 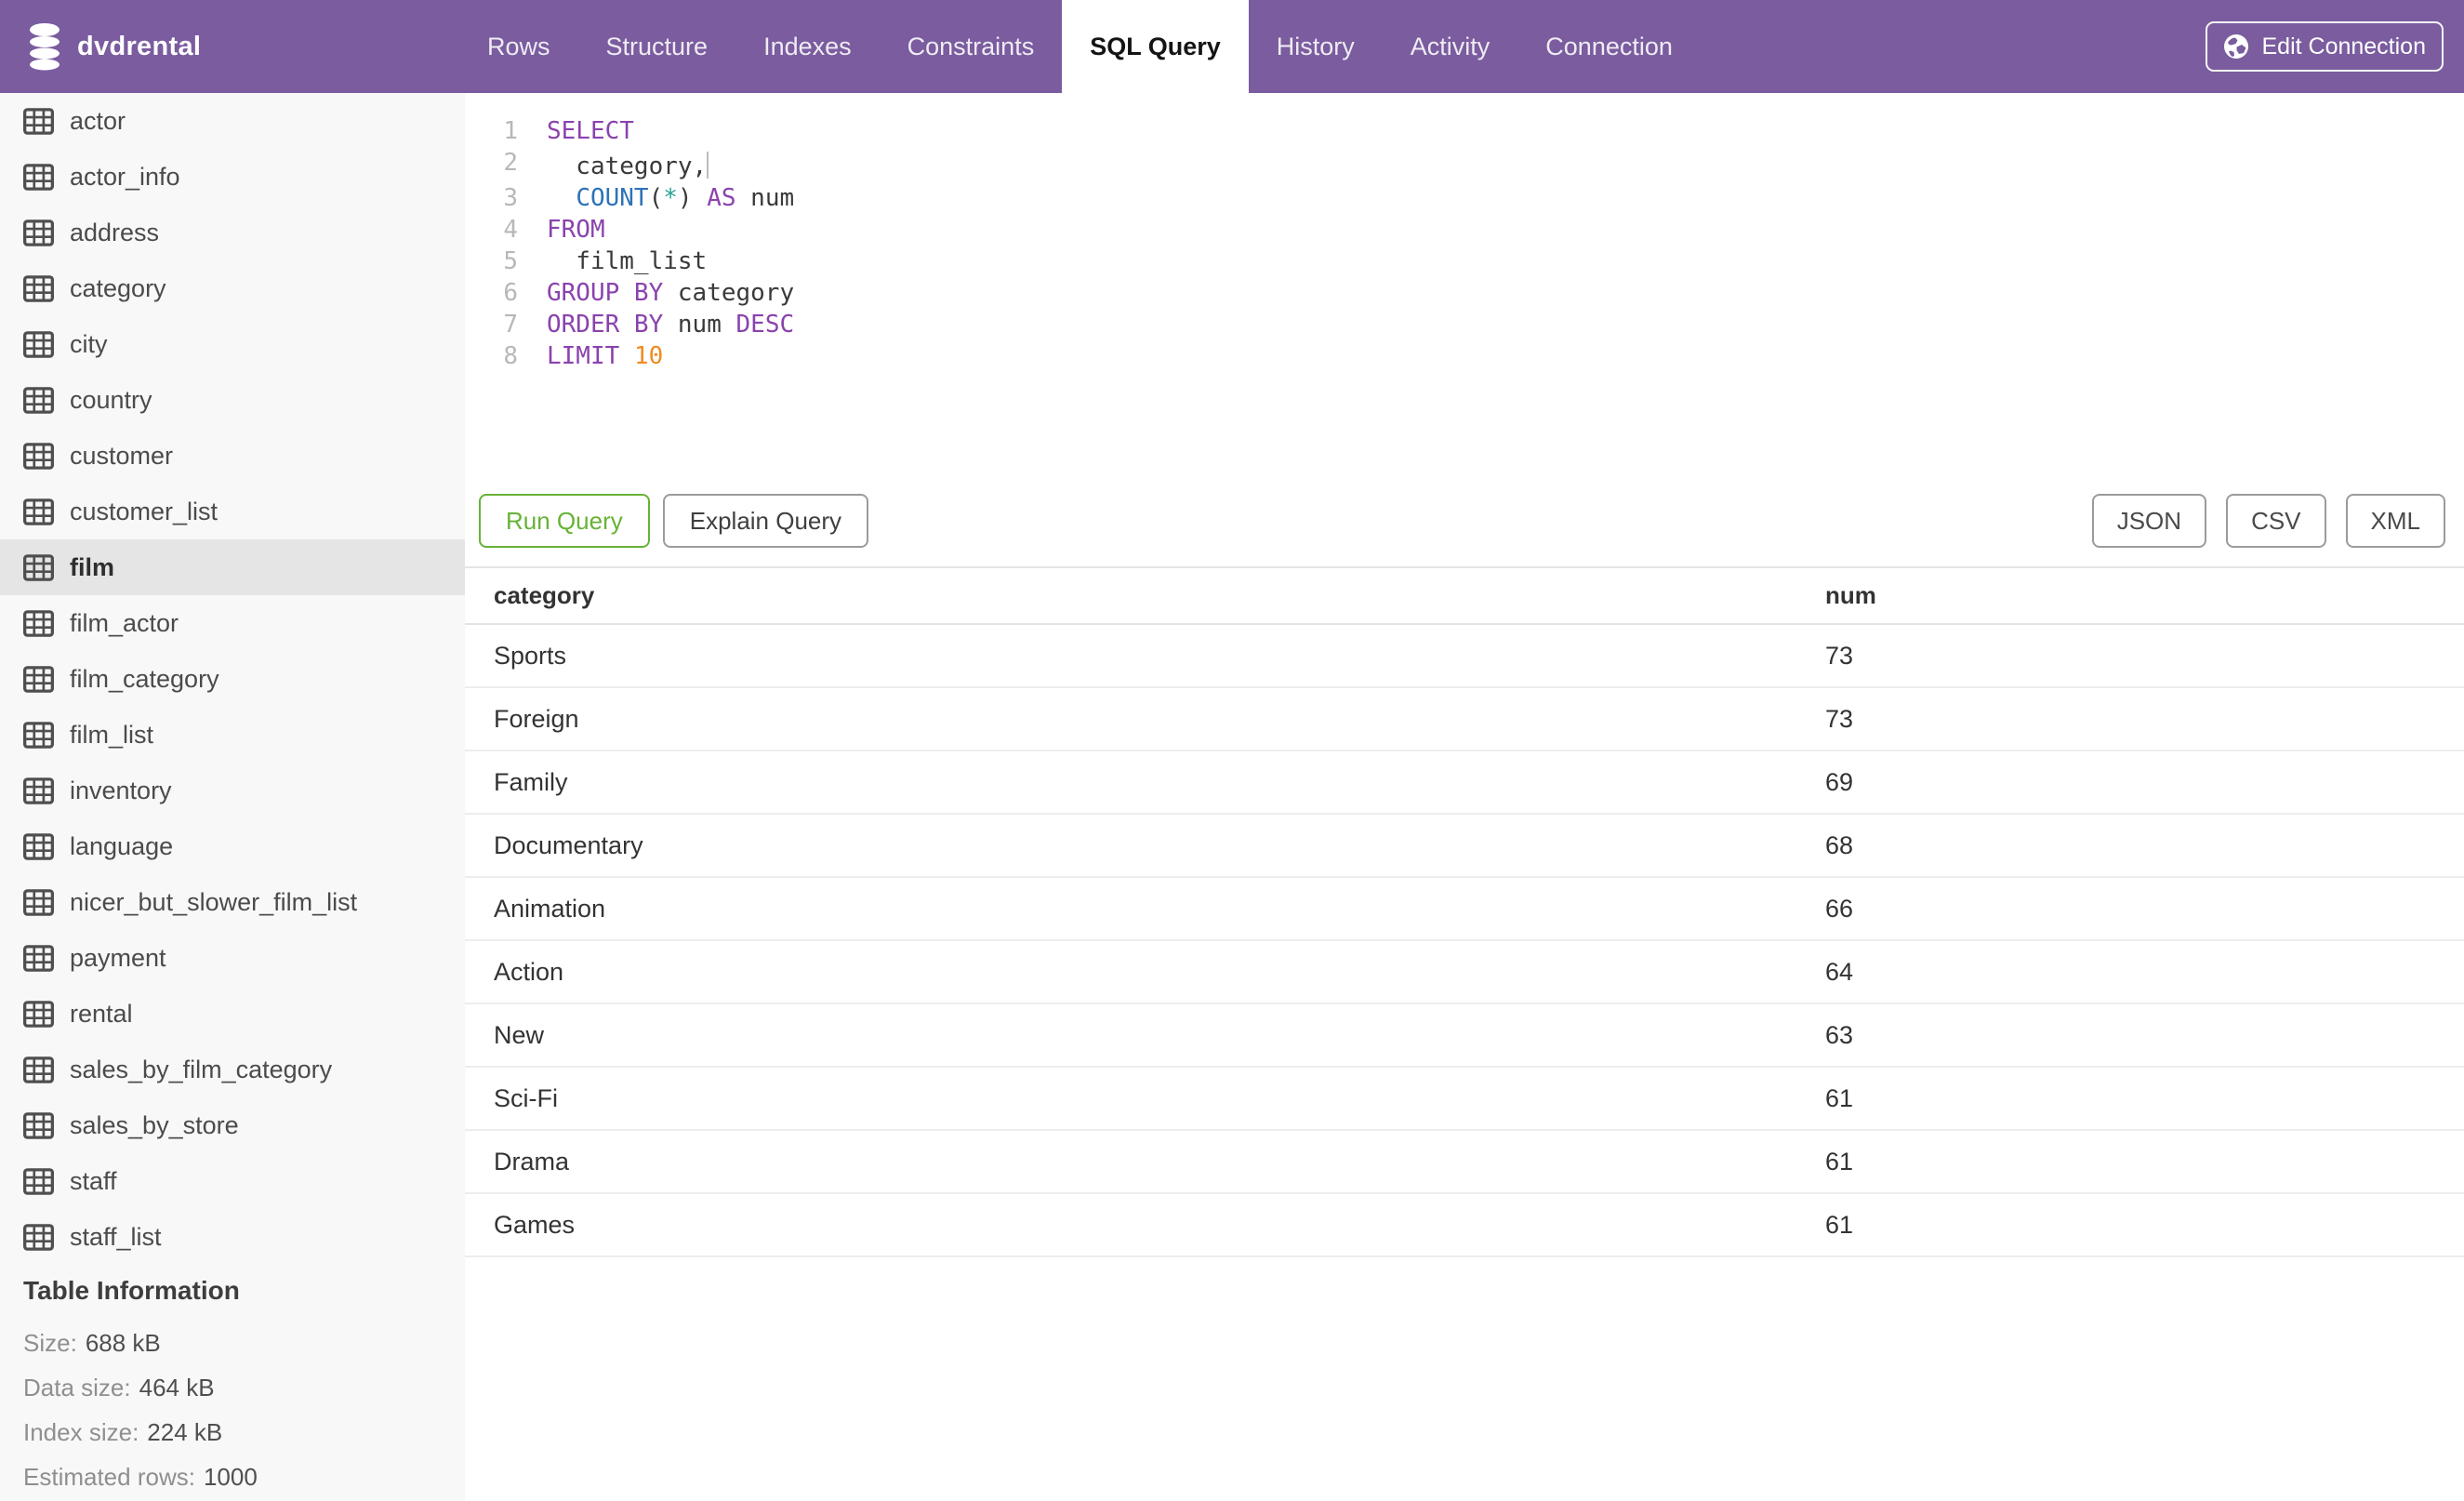 What do you see at coordinates (123, 1342) in the screenshot?
I see `info-value: 688 kB` at bounding box center [123, 1342].